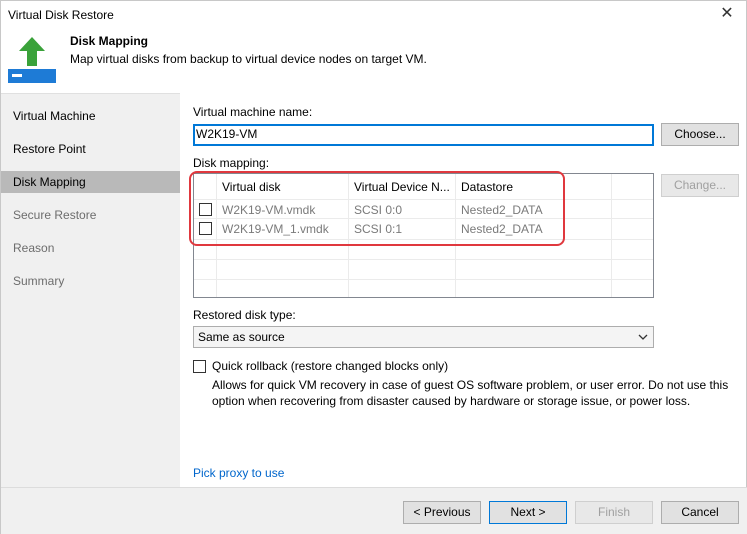  Describe the element at coordinates (244, 315) in the screenshot. I see `restored-disk-type-label: Restored disk type:` at that location.